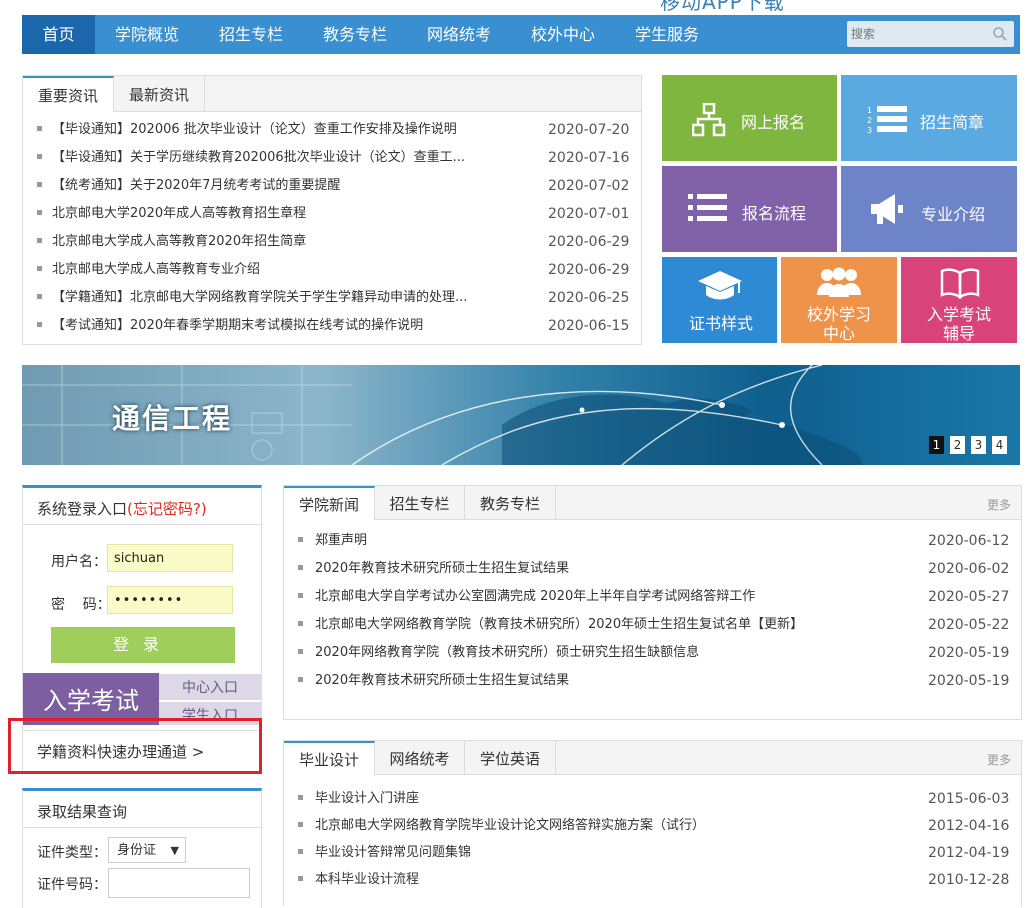  What do you see at coordinates (510, 502) in the screenshot?
I see `tab-academic-affairs: 教务专栏` at bounding box center [510, 502].